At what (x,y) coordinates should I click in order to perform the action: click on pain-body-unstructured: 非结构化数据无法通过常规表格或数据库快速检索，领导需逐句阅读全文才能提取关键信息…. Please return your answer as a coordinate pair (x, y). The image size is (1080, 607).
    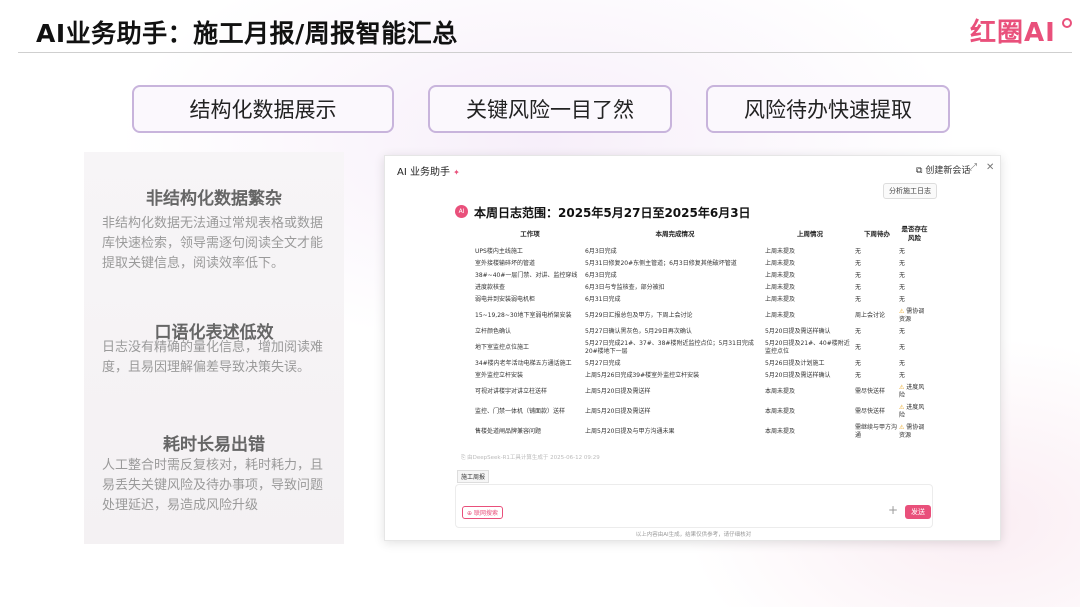
    Looking at the image, I should click on (213, 243).